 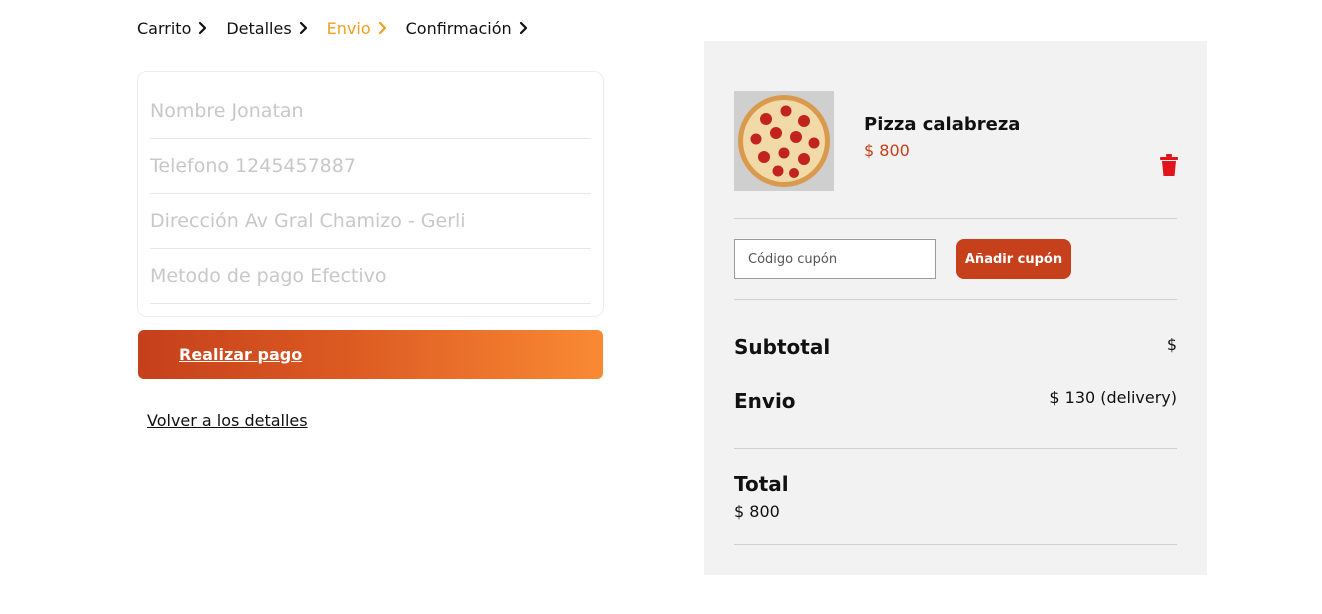 I want to click on pizza-icon, so click(x=784, y=141).